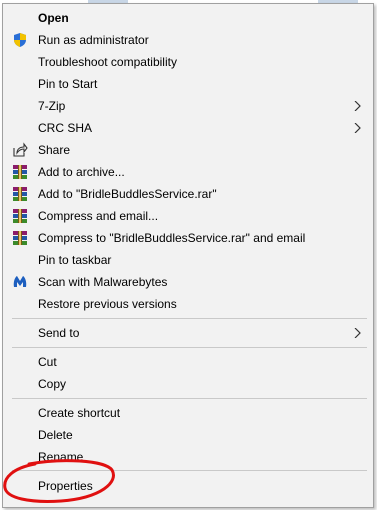  Describe the element at coordinates (107, 304) in the screenshot. I see `menu-item-label: Restore previous versions` at that location.